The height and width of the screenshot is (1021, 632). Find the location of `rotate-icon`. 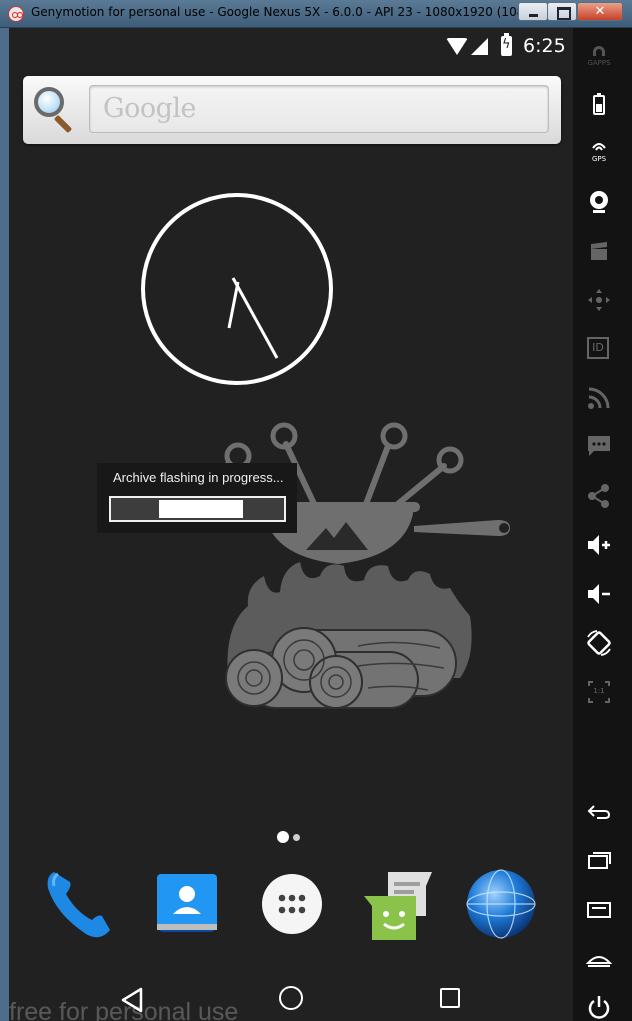

rotate-icon is located at coordinates (599, 643).